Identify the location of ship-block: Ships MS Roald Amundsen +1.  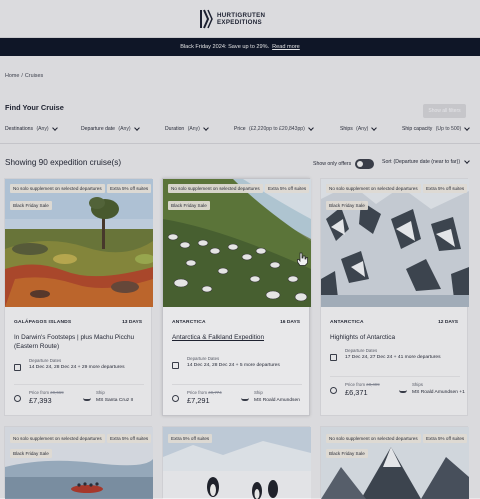
(432, 393).